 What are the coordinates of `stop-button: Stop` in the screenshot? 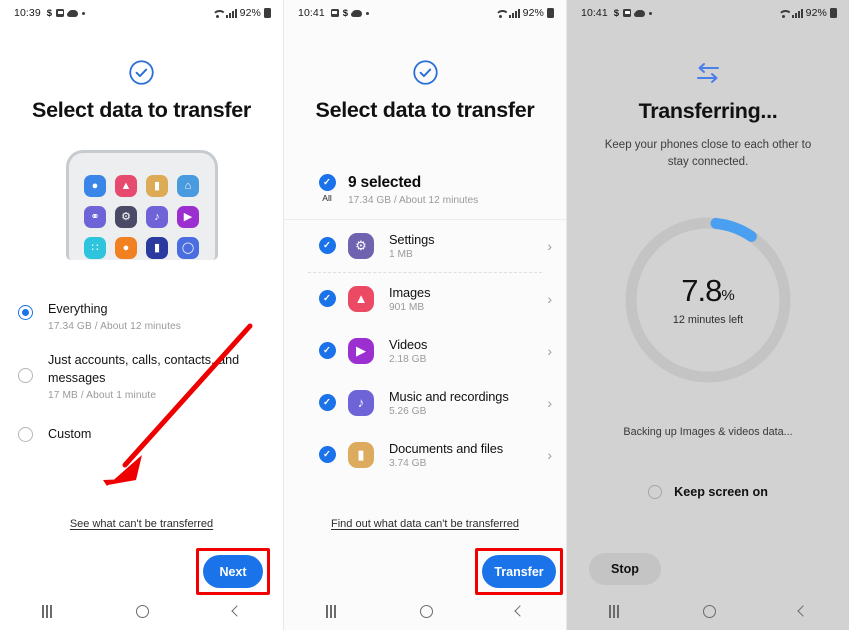 It's located at (625, 569).